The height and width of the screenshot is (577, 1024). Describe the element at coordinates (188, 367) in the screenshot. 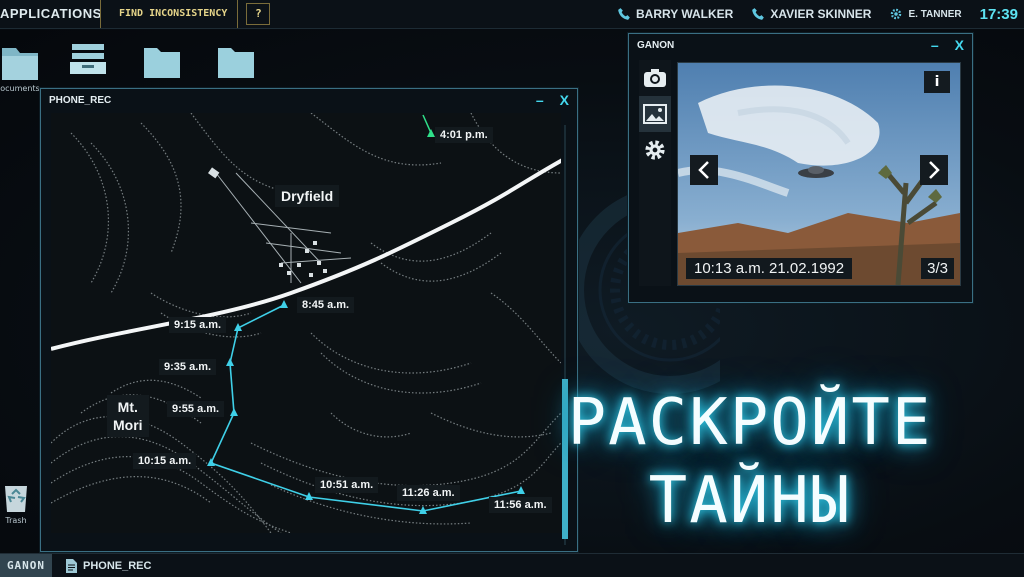

I see `time-label-0935: 9:35 a.m.` at that location.